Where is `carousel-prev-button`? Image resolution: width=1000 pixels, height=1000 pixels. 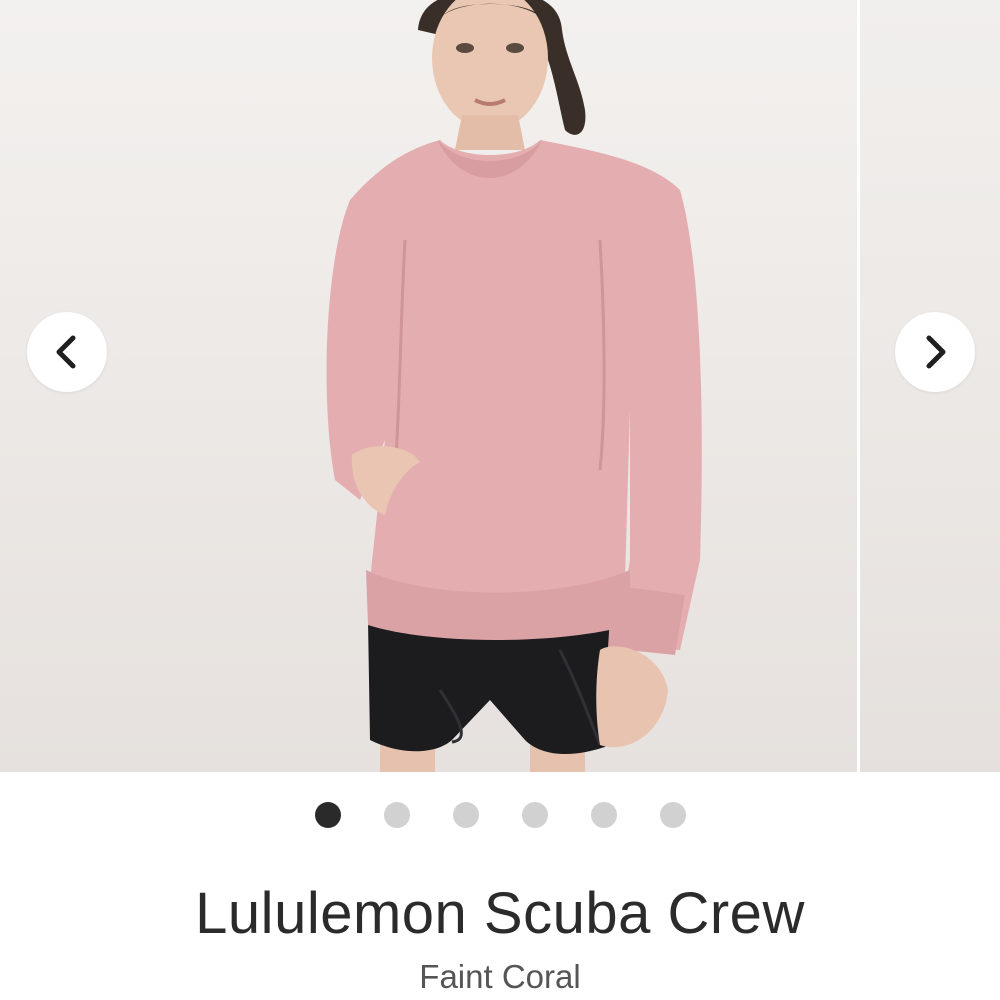 carousel-prev-button is located at coordinates (67, 352).